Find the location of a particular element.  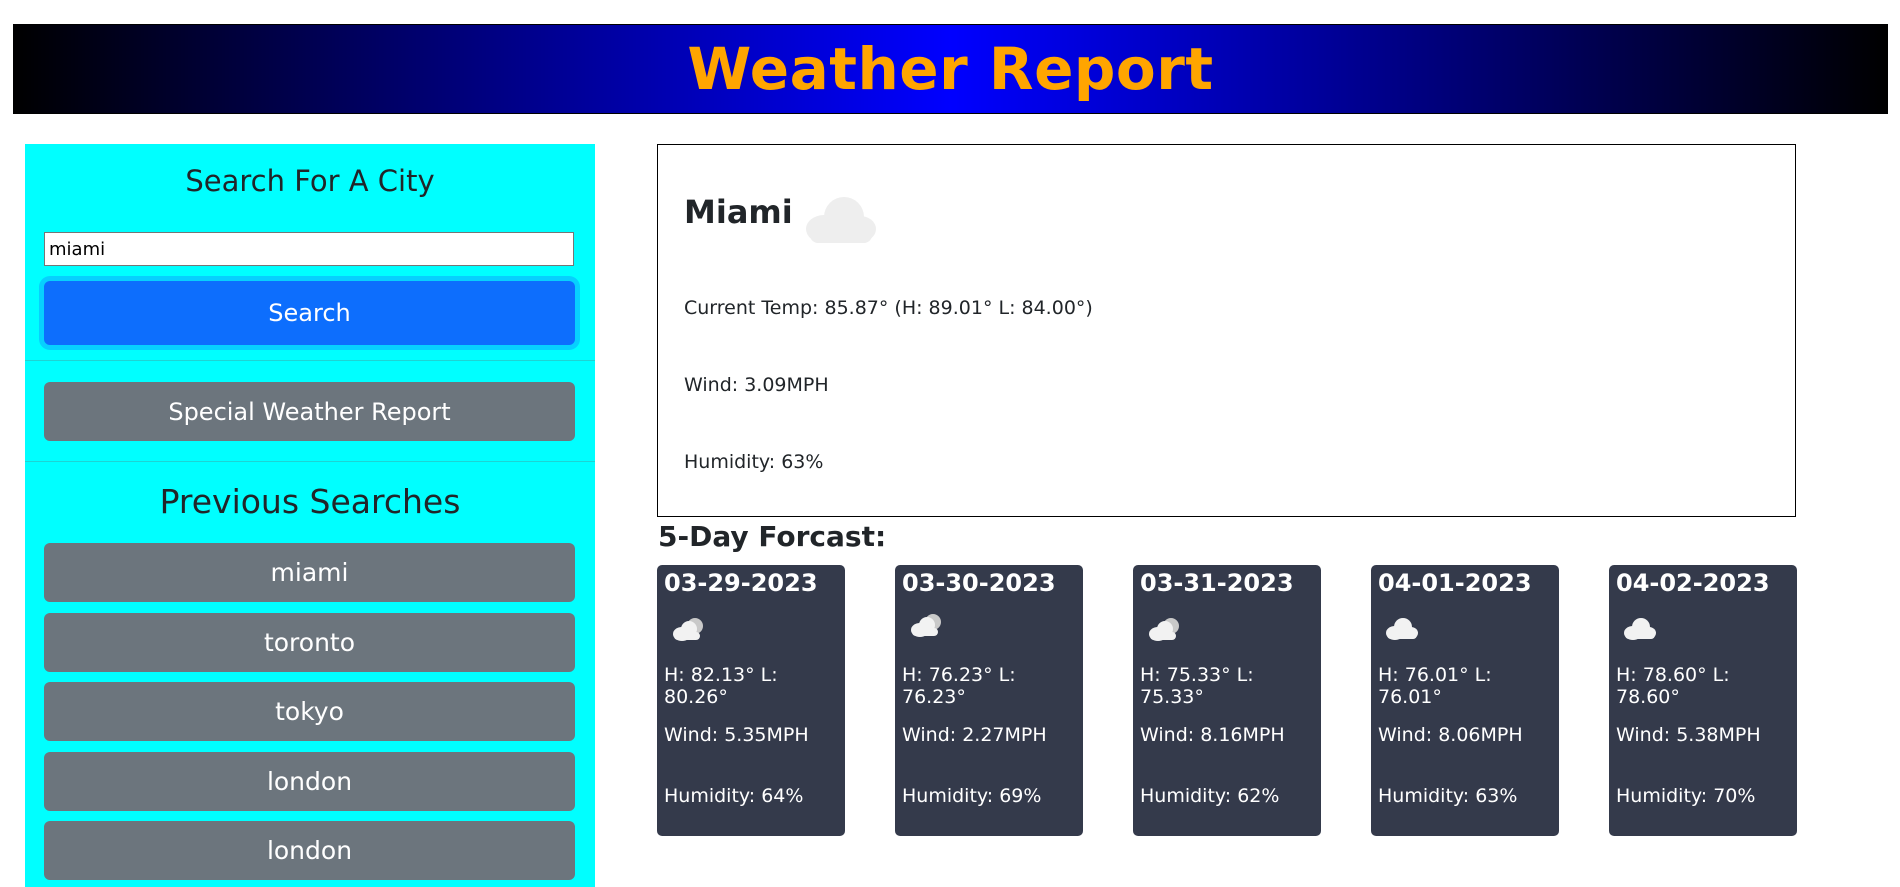

forecast-wind: Wind: 8.16MPH is located at coordinates (1212, 735).